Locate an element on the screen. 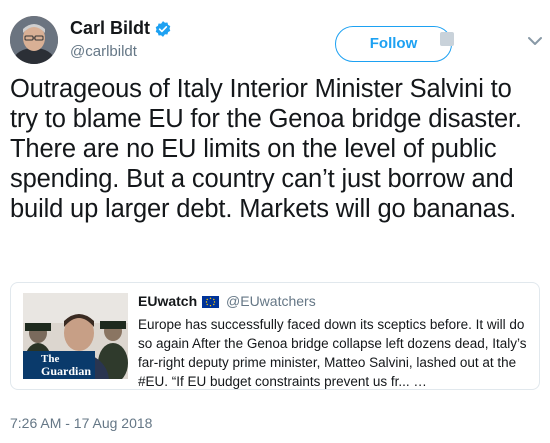 The height and width of the screenshot is (443, 550). guardian-logo: The Guardian is located at coordinates (59, 365).